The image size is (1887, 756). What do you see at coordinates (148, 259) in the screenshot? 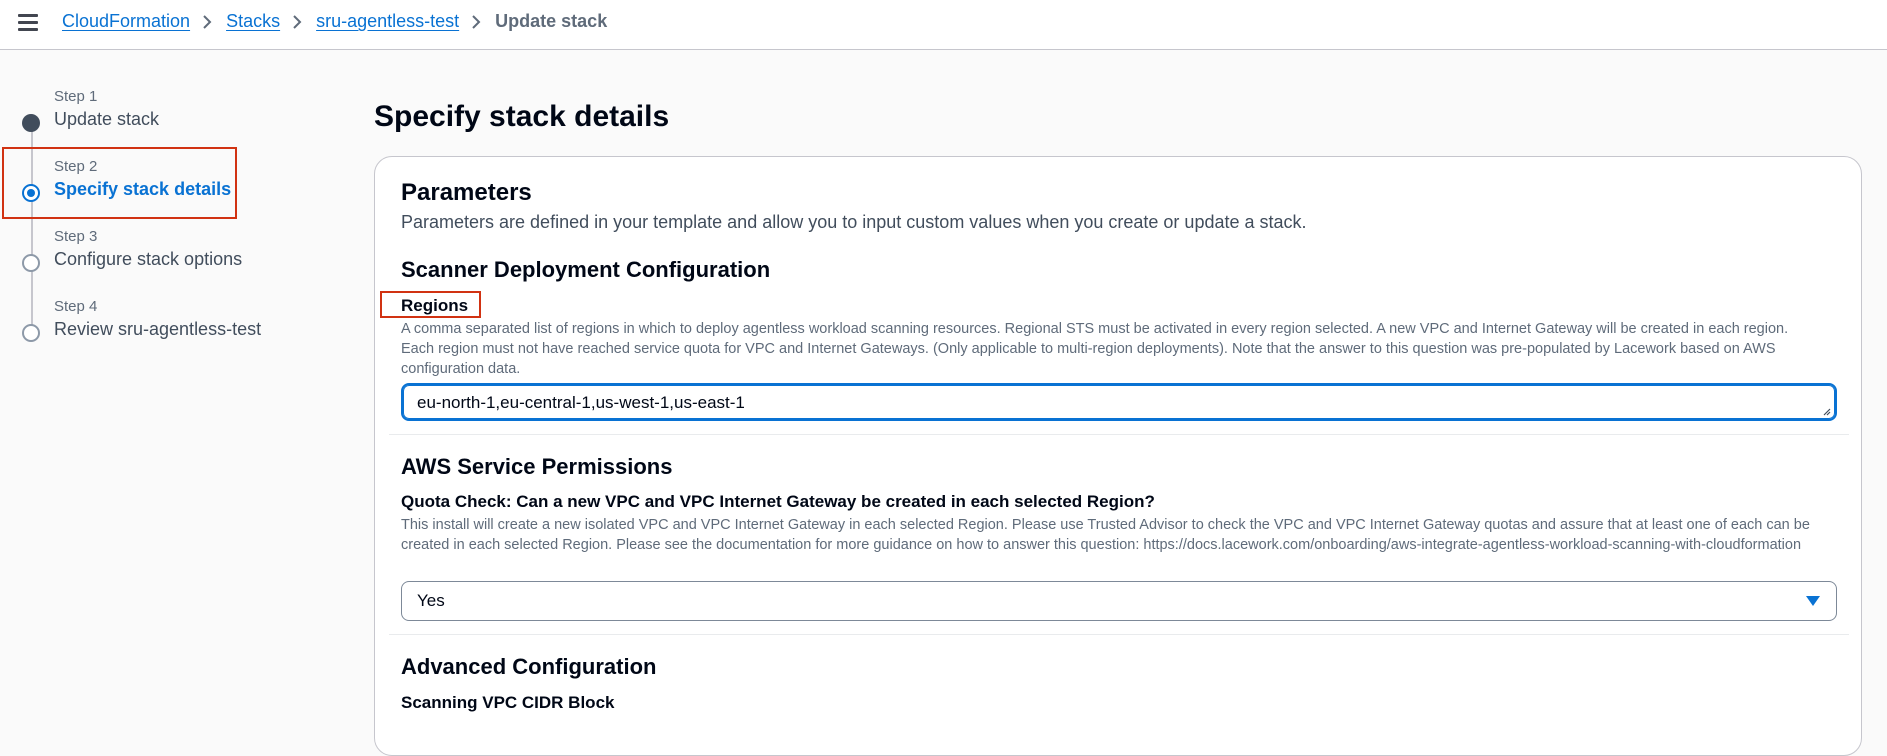
I see `step-title: Configure stack options` at bounding box center [148, 259].